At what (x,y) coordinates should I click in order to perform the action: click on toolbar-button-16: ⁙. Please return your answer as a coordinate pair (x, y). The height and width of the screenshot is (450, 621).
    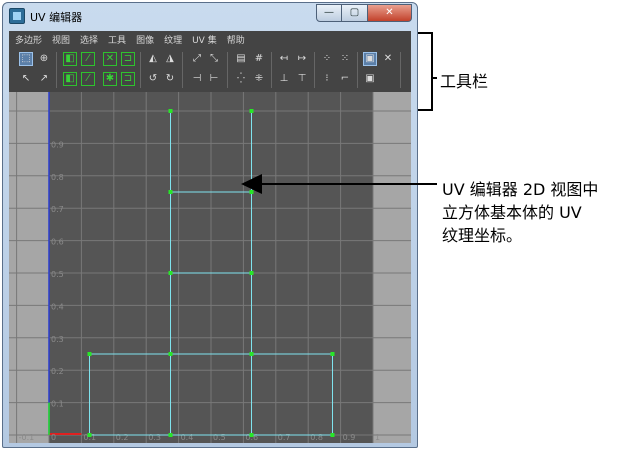
    Looking at the image, I should click on (345, 59).